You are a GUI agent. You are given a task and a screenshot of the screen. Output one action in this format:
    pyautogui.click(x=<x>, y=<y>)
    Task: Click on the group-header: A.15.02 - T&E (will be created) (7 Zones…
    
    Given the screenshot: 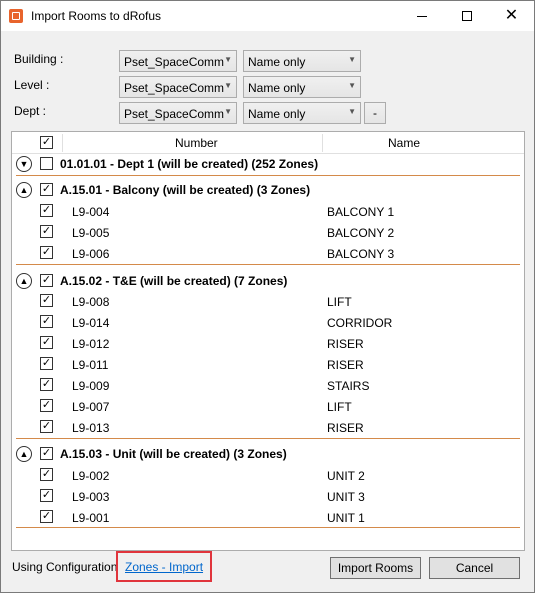 What is the action you would take?
    pyautogui.click(x=174, y=281)
    